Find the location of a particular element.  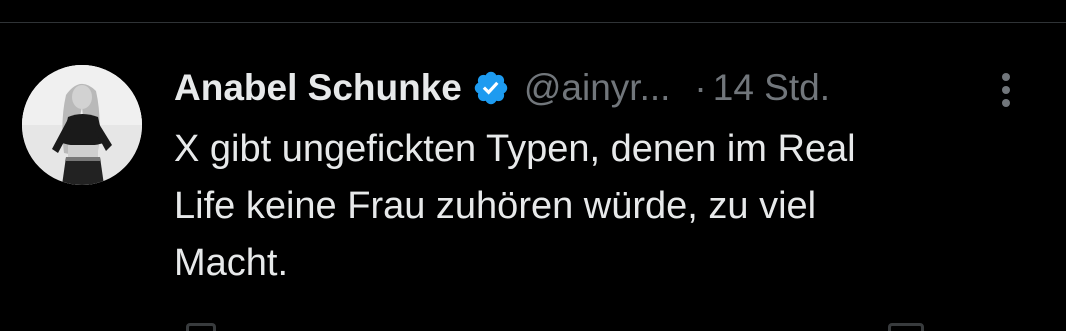

author-display-name: Anabel Schunke is located at coordinates (318, 88).